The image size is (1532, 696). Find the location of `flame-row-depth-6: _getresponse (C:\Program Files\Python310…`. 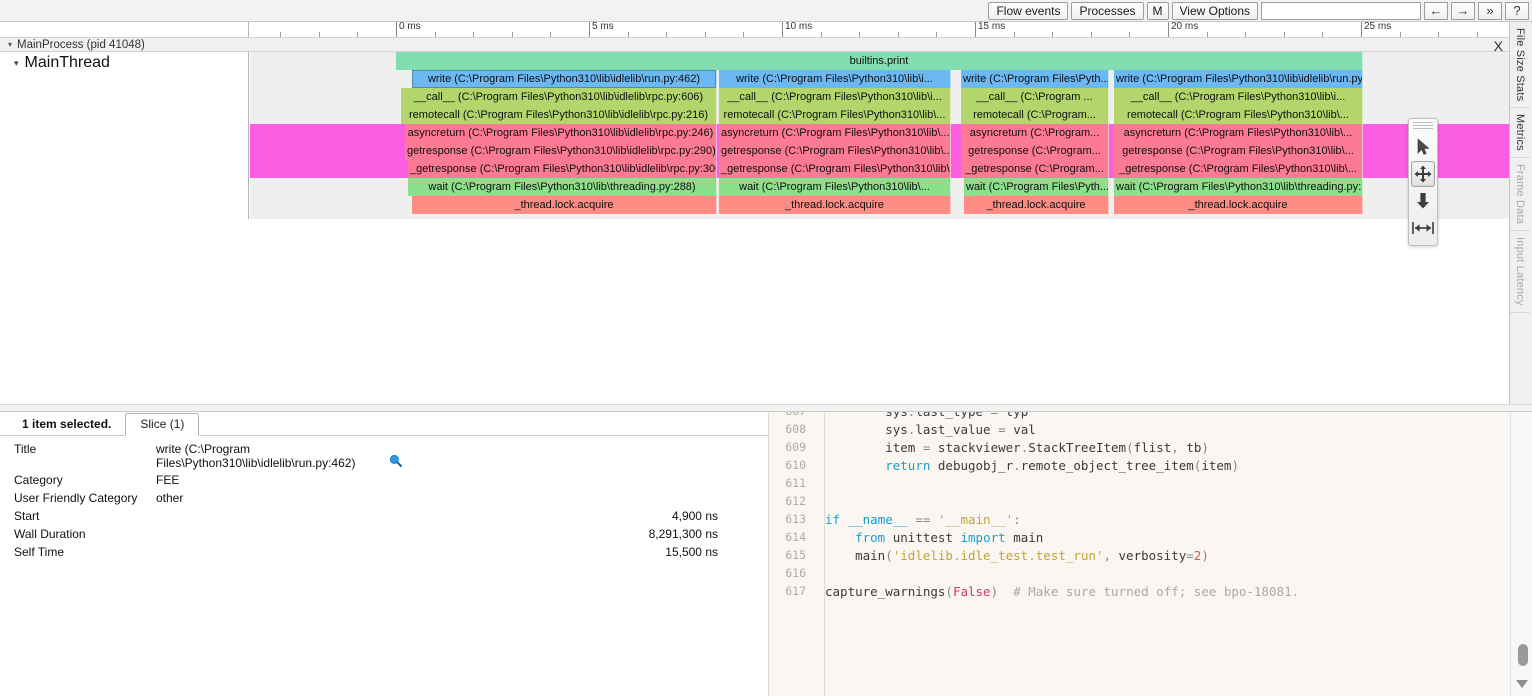

flame-row-depth-6: _getresponse (C:\Program Files\Python310… is located at coordinates (879, 169).